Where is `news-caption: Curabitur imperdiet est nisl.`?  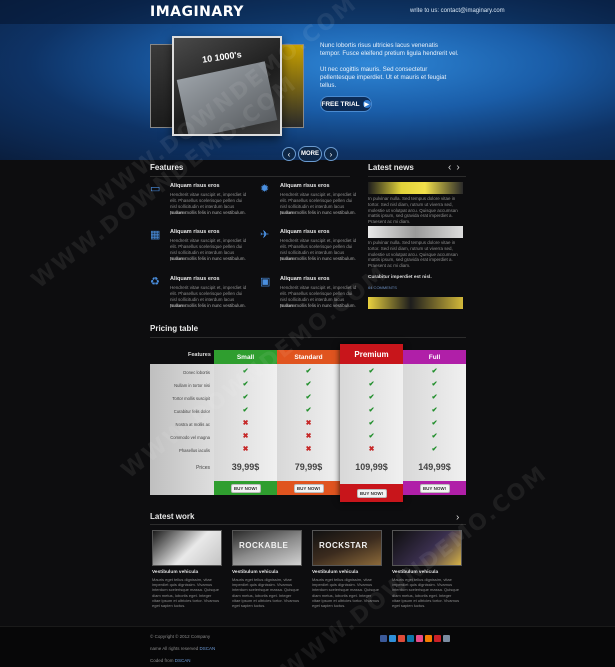
news-caption: Curabitur imperdiet est nisl. is located at coordinates (400, 277).